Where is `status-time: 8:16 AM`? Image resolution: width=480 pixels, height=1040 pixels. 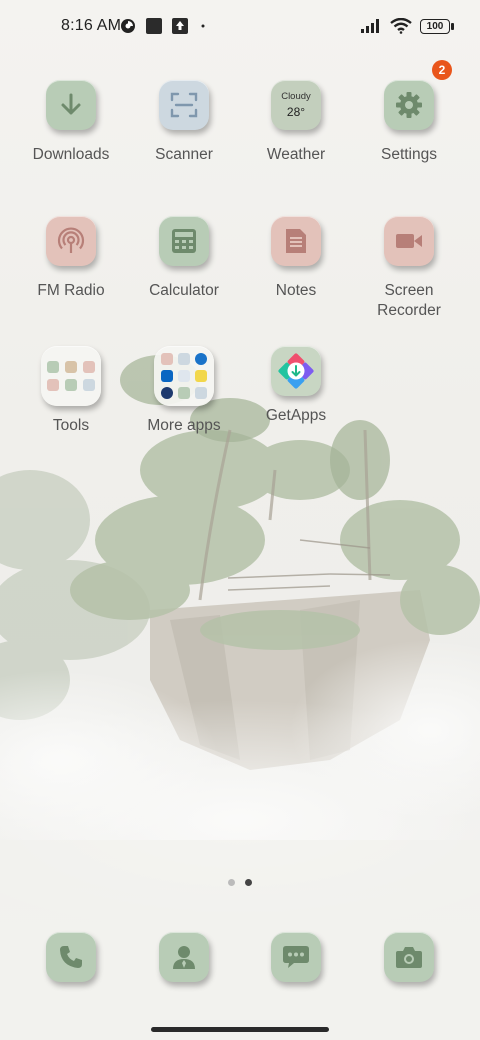
status-time: 8:16 AM is located at coordinates (91, 25).